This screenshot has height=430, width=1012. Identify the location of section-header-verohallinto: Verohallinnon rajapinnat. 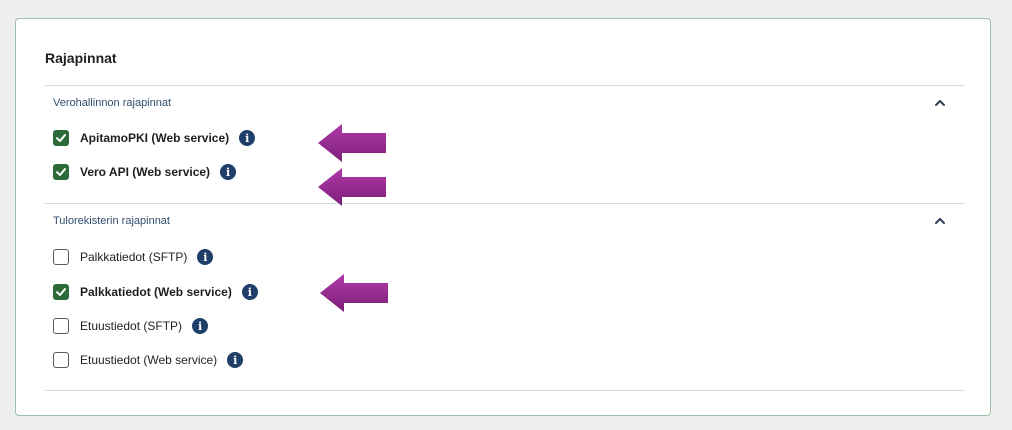
(505, 104).